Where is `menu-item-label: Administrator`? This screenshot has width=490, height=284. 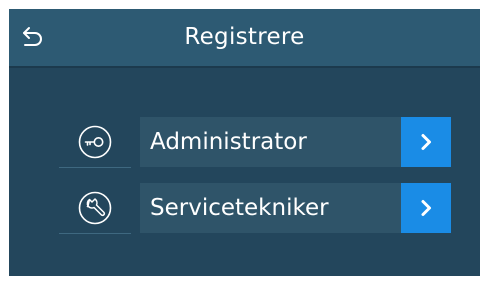
menu-item-label: Administrator is located at coordinates (270, 142).